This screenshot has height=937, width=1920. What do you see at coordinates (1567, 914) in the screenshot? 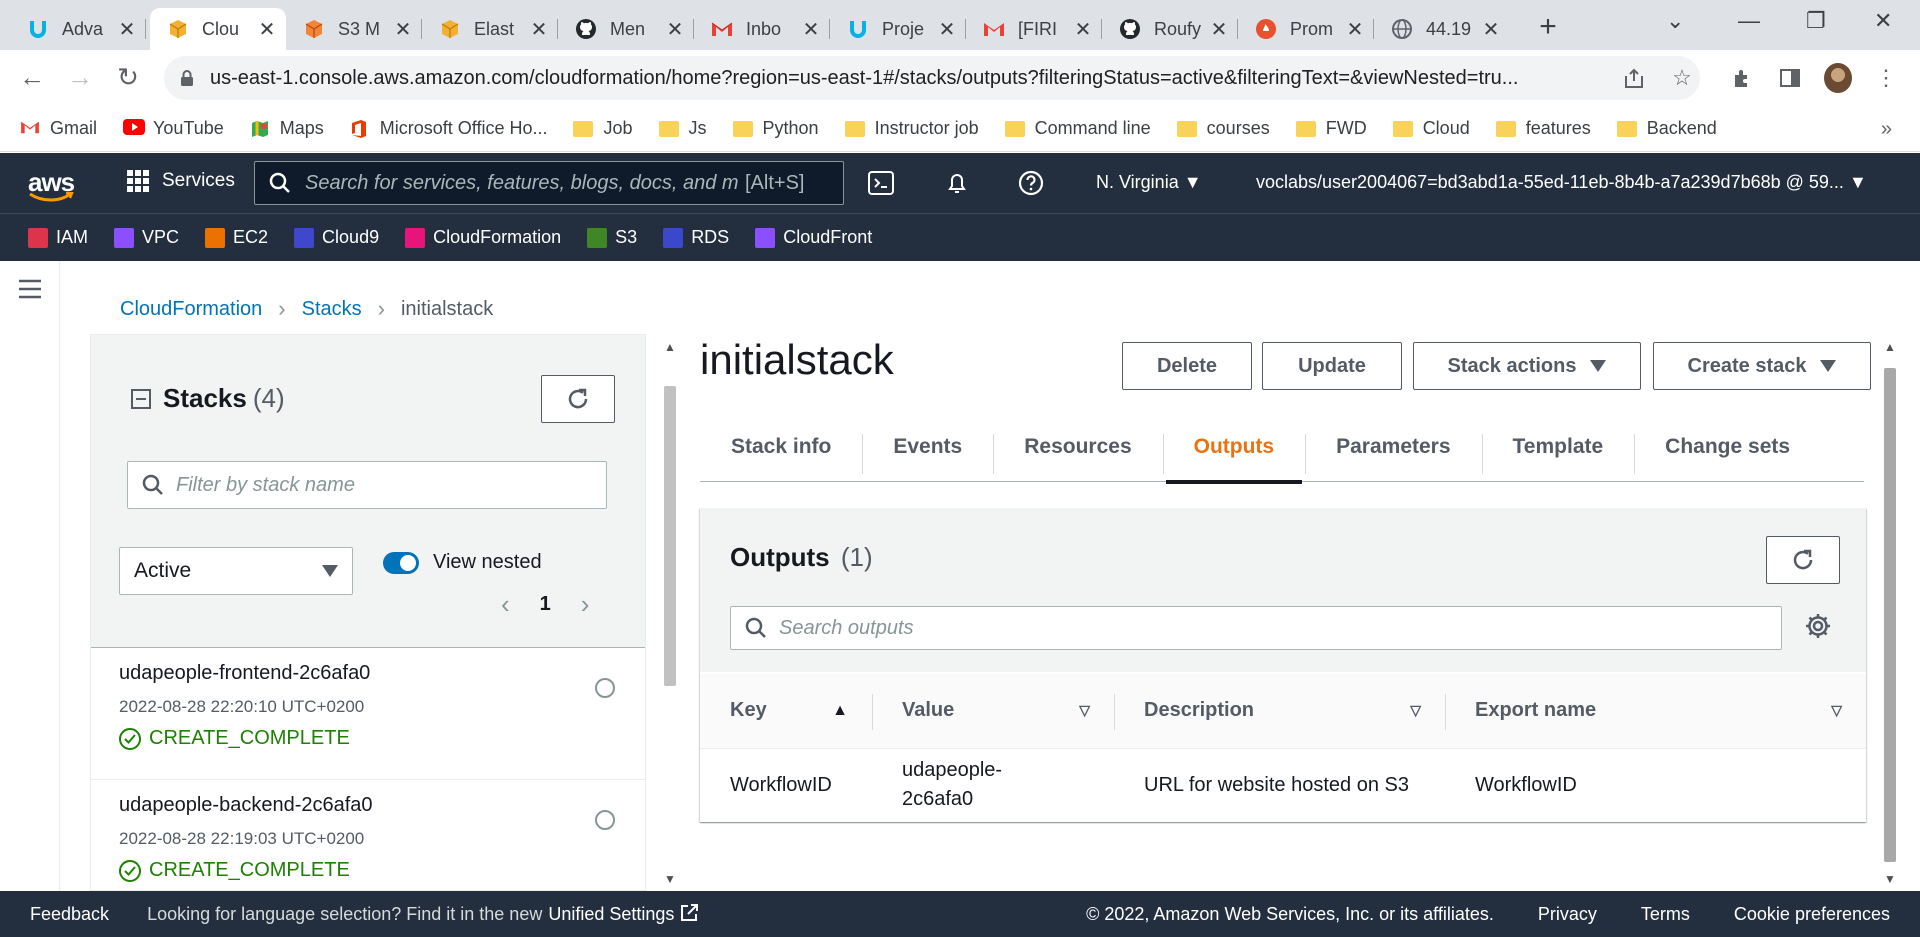
I see `privacy-link: Privacy` at bounding box center [1567, 914].